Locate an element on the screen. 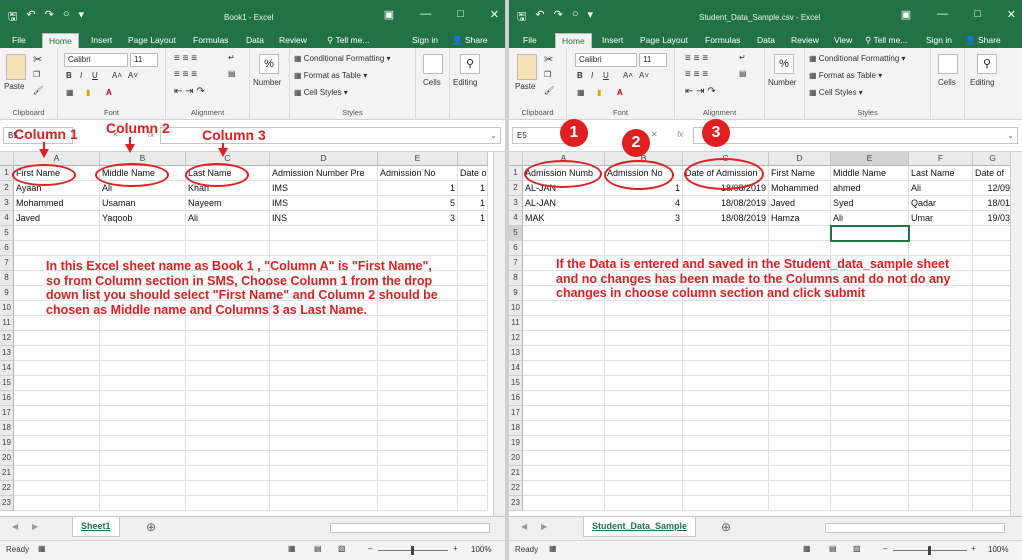  ribbon-display-icon: ▣ is located at coordinates (906, 14).